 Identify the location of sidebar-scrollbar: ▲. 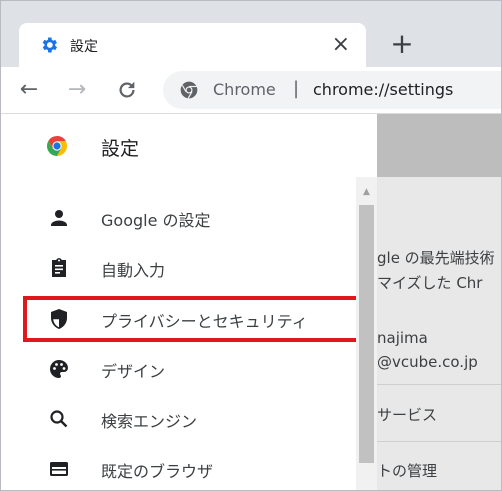
(366, 333).